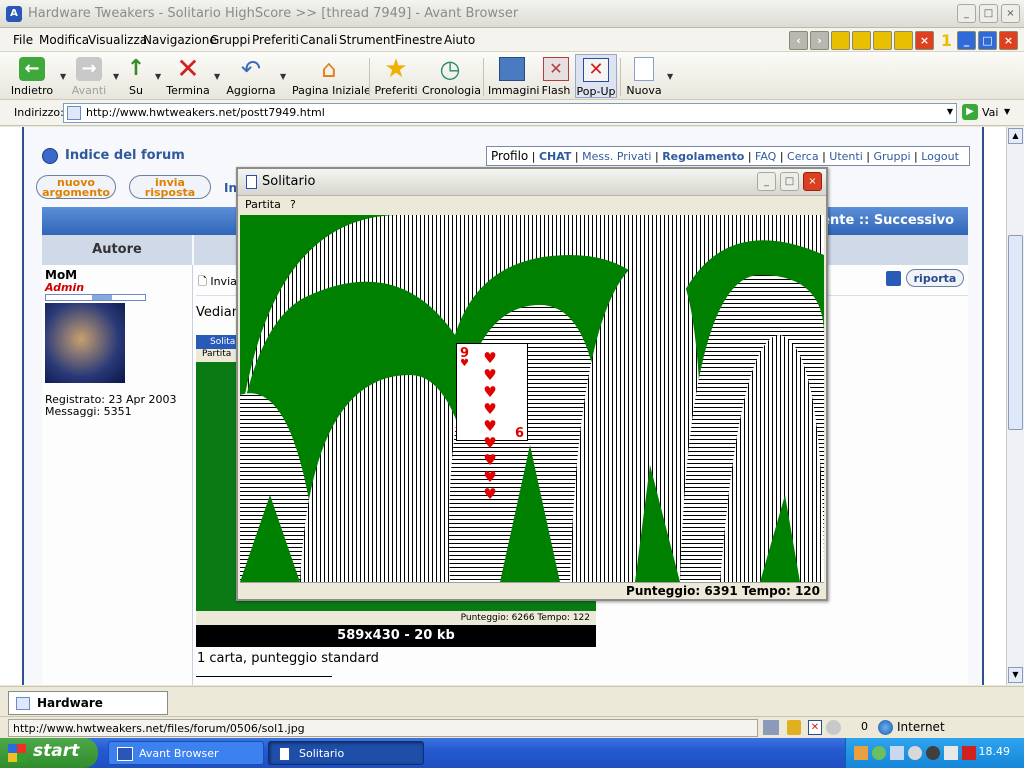 The image size is (1024, 768). What do you see at coordinates (275, 40) in the screenshot?
I see `menu-preferiti: Preferiti` at bounding box center [275, 40].